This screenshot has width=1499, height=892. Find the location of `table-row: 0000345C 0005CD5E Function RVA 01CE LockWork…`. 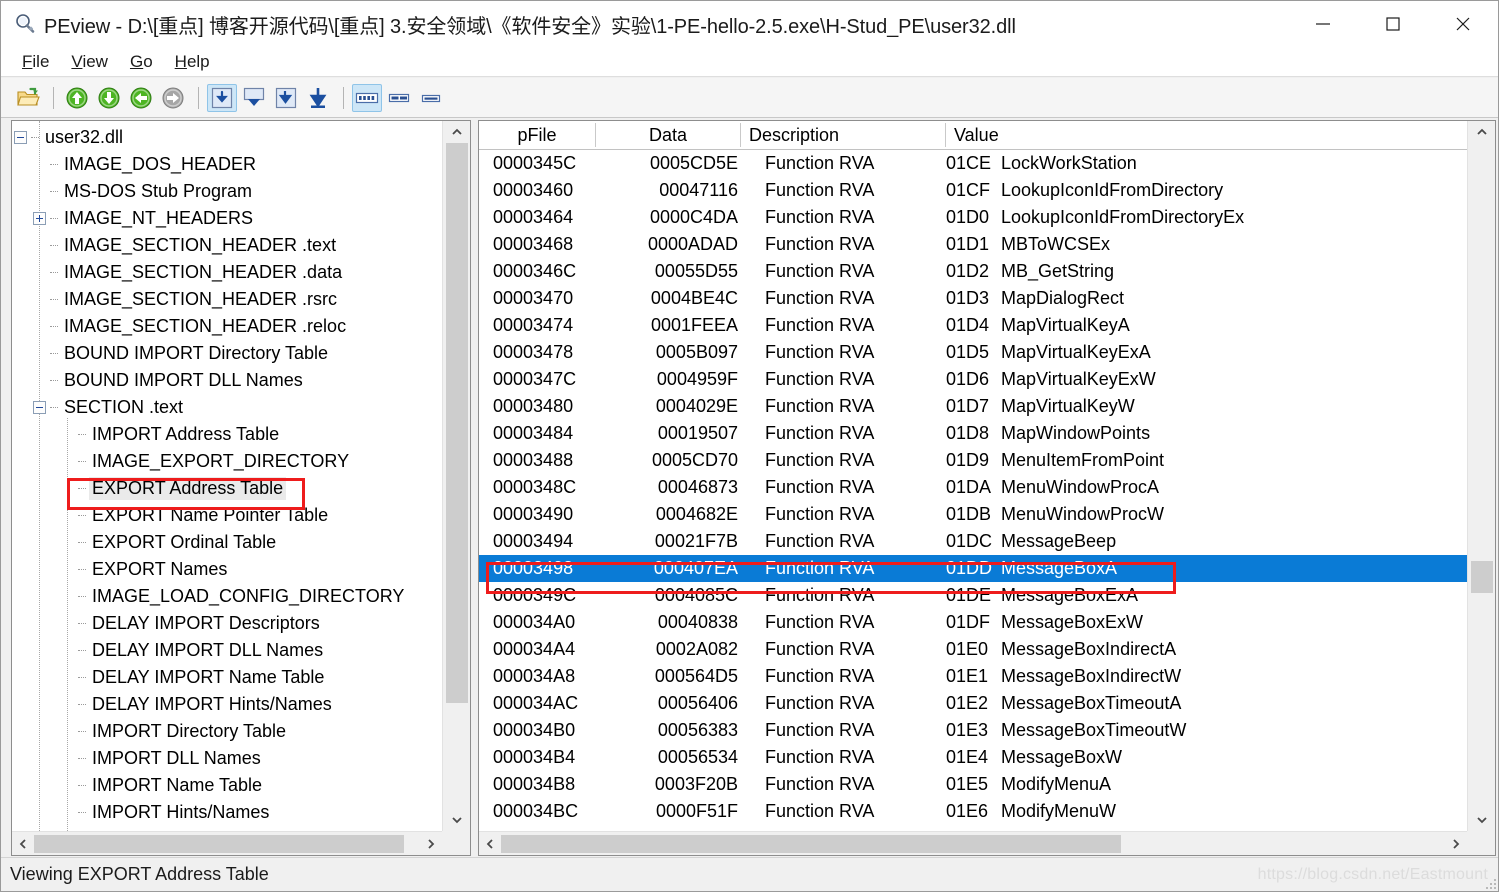

table-row: 0000345C 0005CD5E Function RVA 01CE LockWork… is located at coordinates (973, 163).